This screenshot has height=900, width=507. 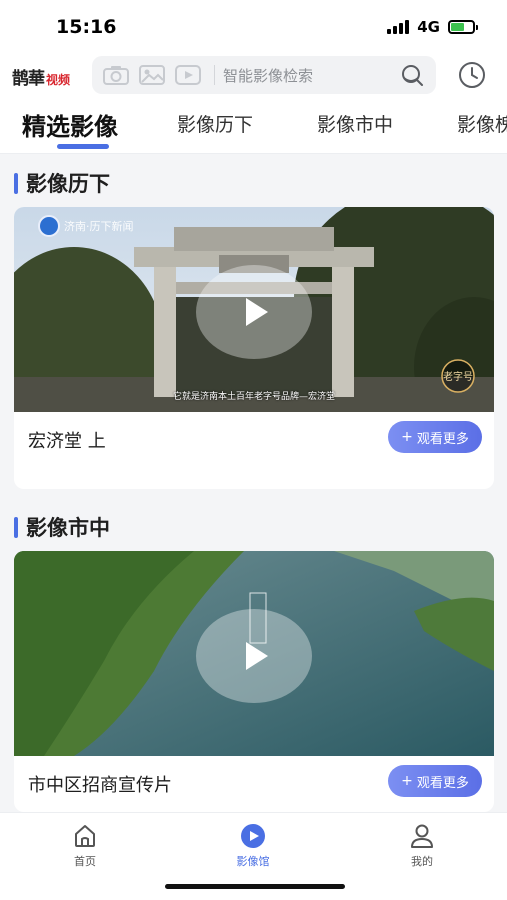 I want to click on user-icon, so click(x=422, y=836).